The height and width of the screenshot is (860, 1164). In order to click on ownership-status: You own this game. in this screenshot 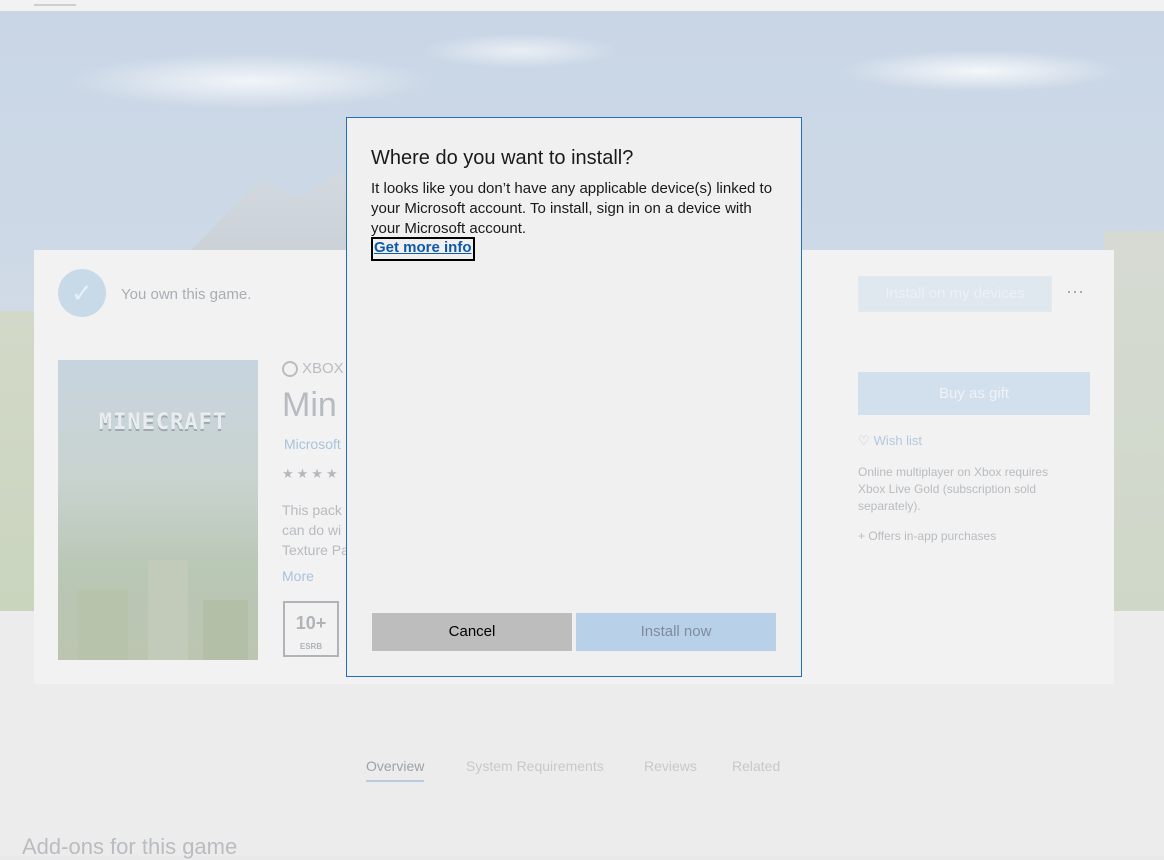, I will do `click(186, 294)`.